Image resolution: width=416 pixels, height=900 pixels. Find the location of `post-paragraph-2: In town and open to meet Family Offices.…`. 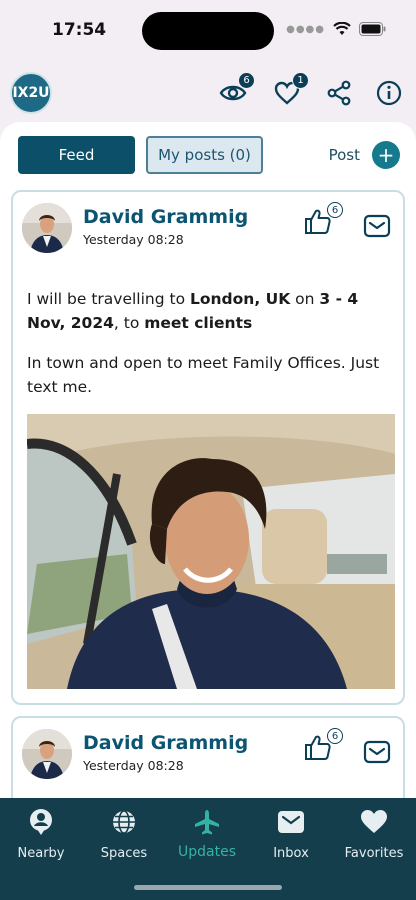

post-paragraph-2: In town and open to meet Family Offices.… is located at coordinates (203, 375).